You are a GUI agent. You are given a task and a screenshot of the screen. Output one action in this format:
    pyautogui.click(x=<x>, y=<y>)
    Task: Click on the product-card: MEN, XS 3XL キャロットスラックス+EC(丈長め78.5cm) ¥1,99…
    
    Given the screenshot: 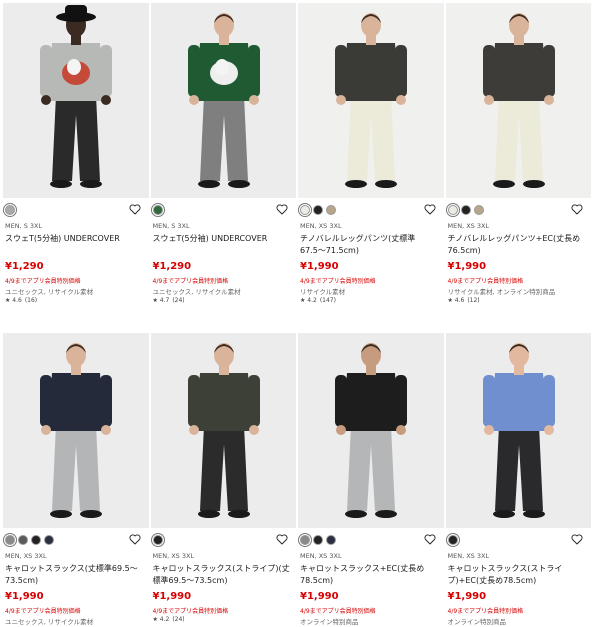 What is the action you would take?
    pyautogui.click(x=371, y=480)
    